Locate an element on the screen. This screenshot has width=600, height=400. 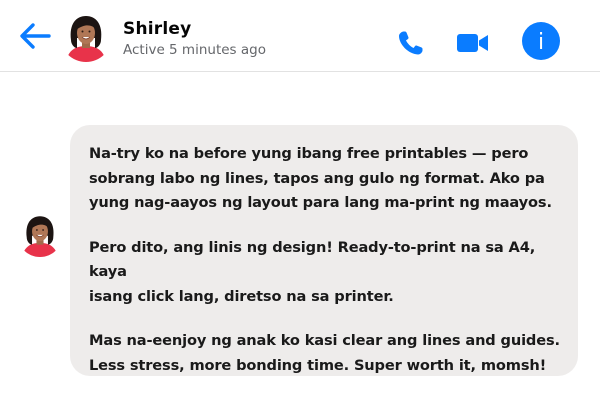
contact-name: Shirley is located at coordinates (157, 29).